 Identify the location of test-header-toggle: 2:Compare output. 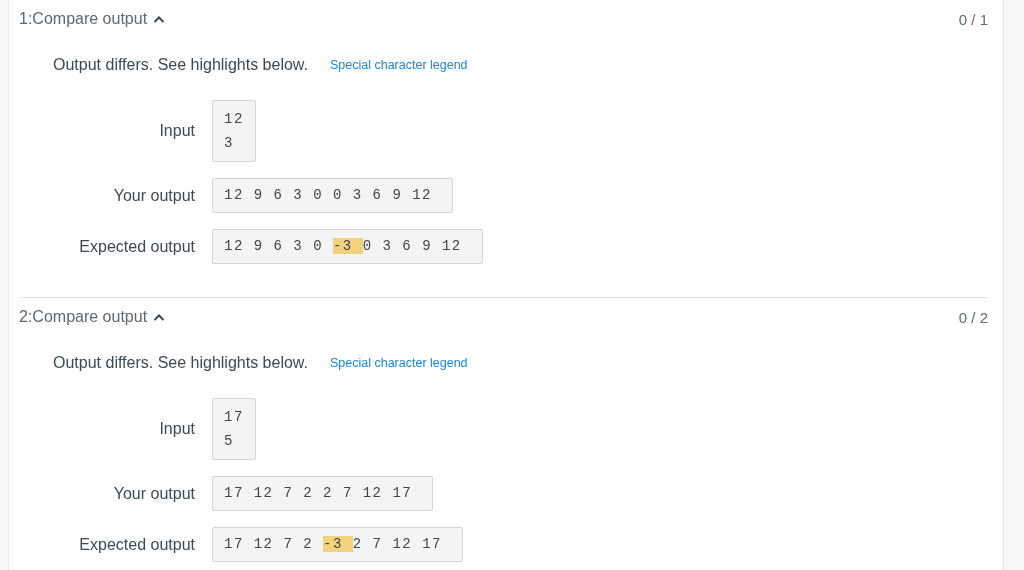
(92, 317).